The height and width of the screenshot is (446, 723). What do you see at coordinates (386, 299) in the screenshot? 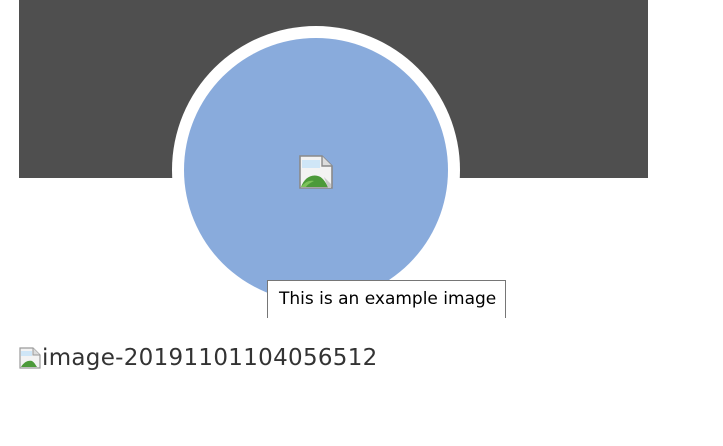
I see `avatar-tooltip: This is an example image` at bounding box center [386, 299].